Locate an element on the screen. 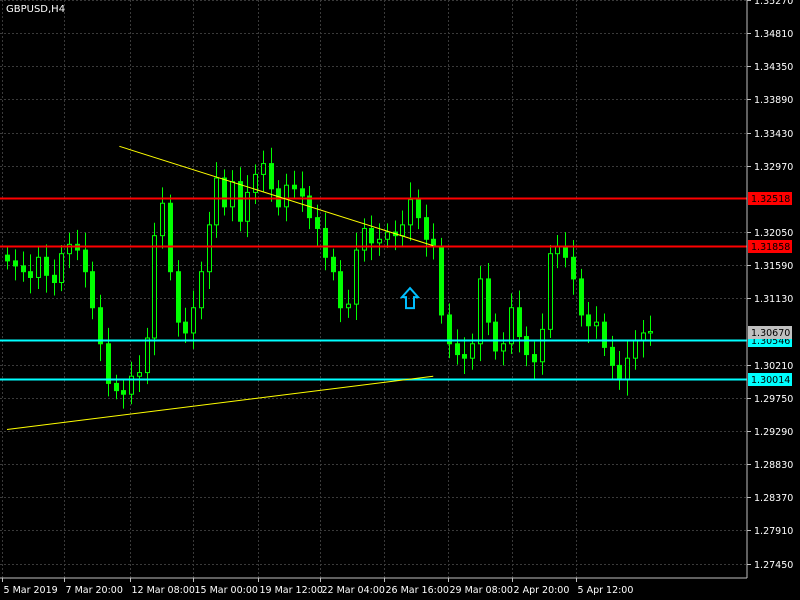 The height and width of the screenshot is (600, 800). price-tick-label: 1.31130 is located at coordinates (773, 299).